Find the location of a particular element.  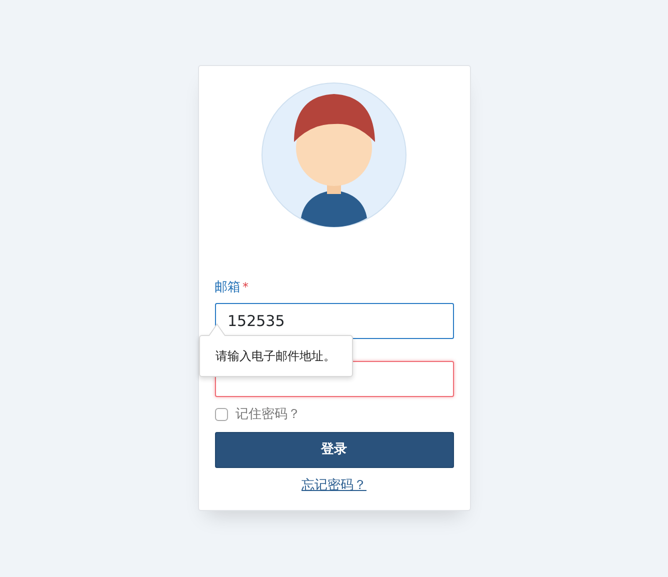

email-label: 邮箱 is located at coordinates (227, 288).